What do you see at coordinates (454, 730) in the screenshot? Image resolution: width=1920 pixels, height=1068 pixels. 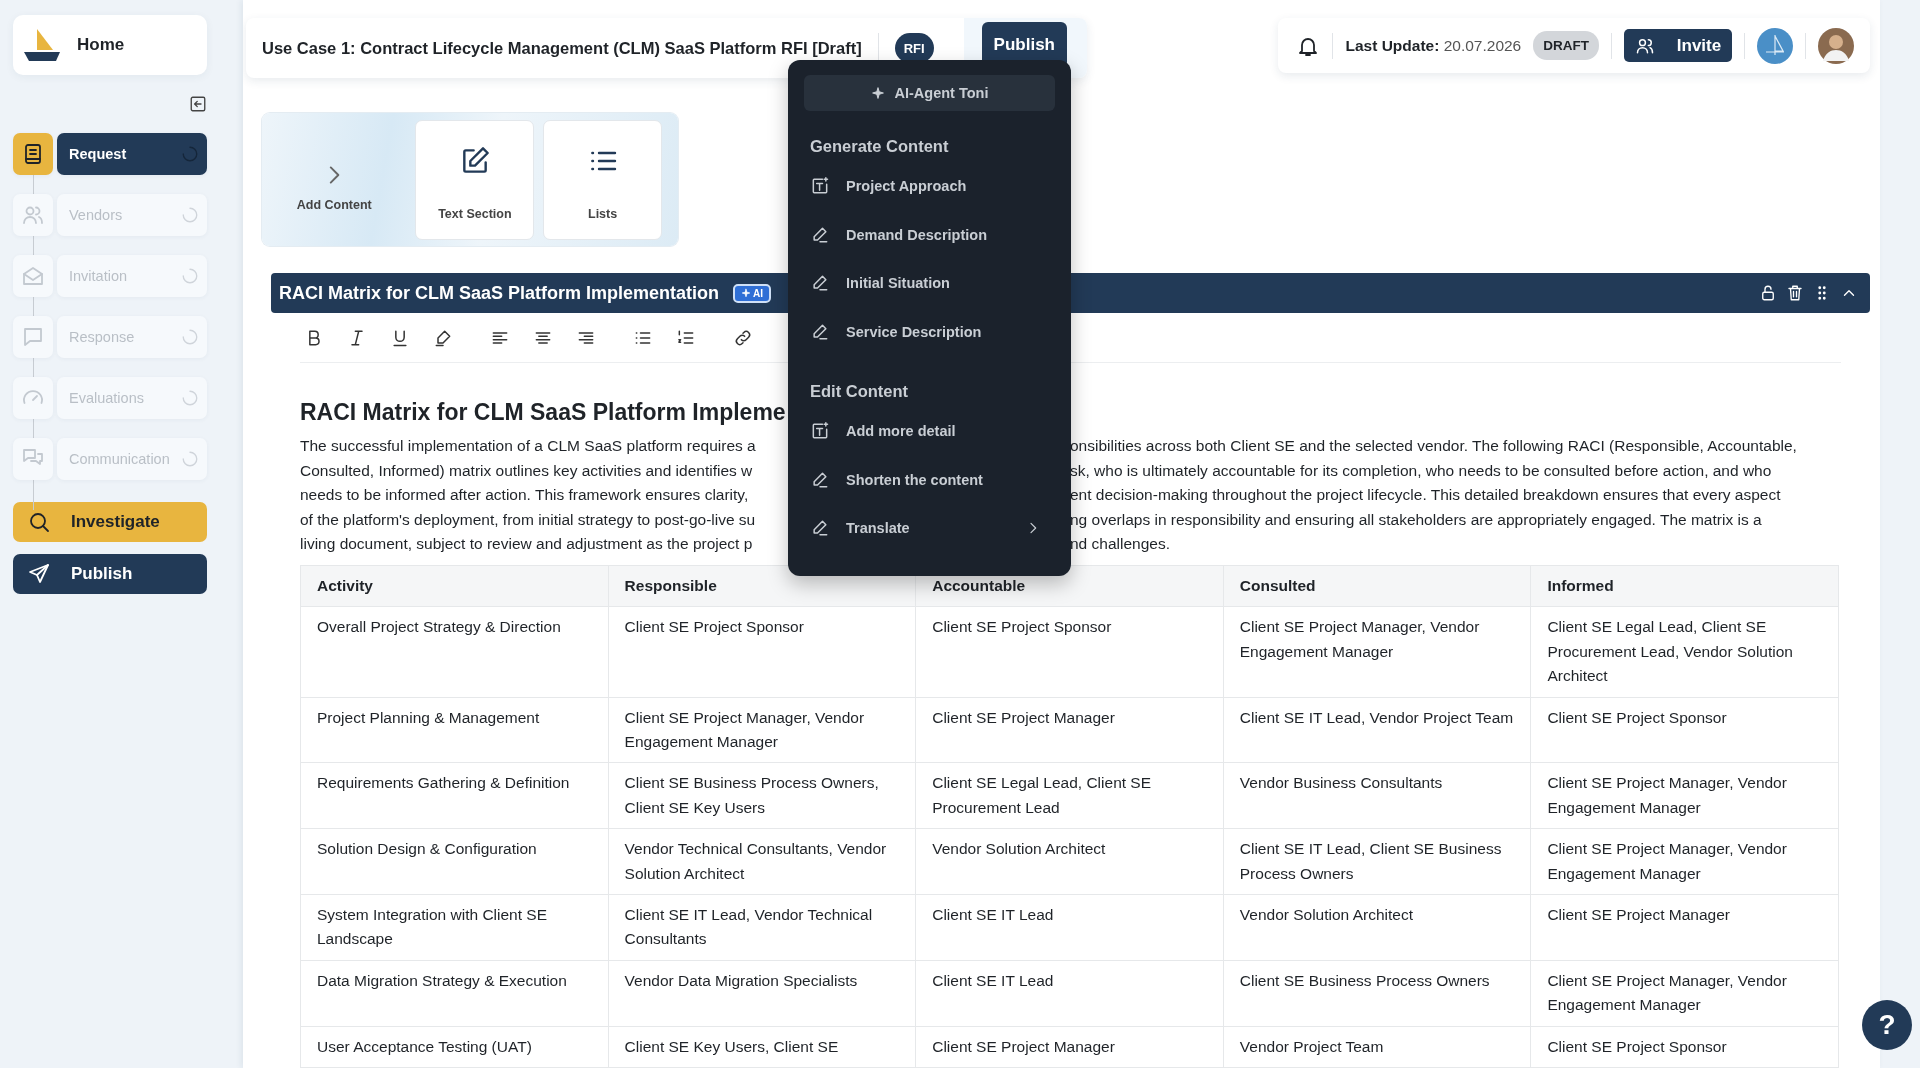 I see `table-cell: Project Planning & Management` at bounding box center [454, 730].